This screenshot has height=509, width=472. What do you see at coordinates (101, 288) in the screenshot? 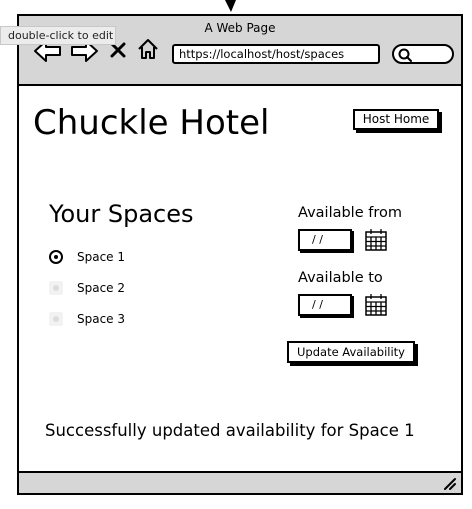
I see `space-label: Space 2` at bounding box center [101, 288].